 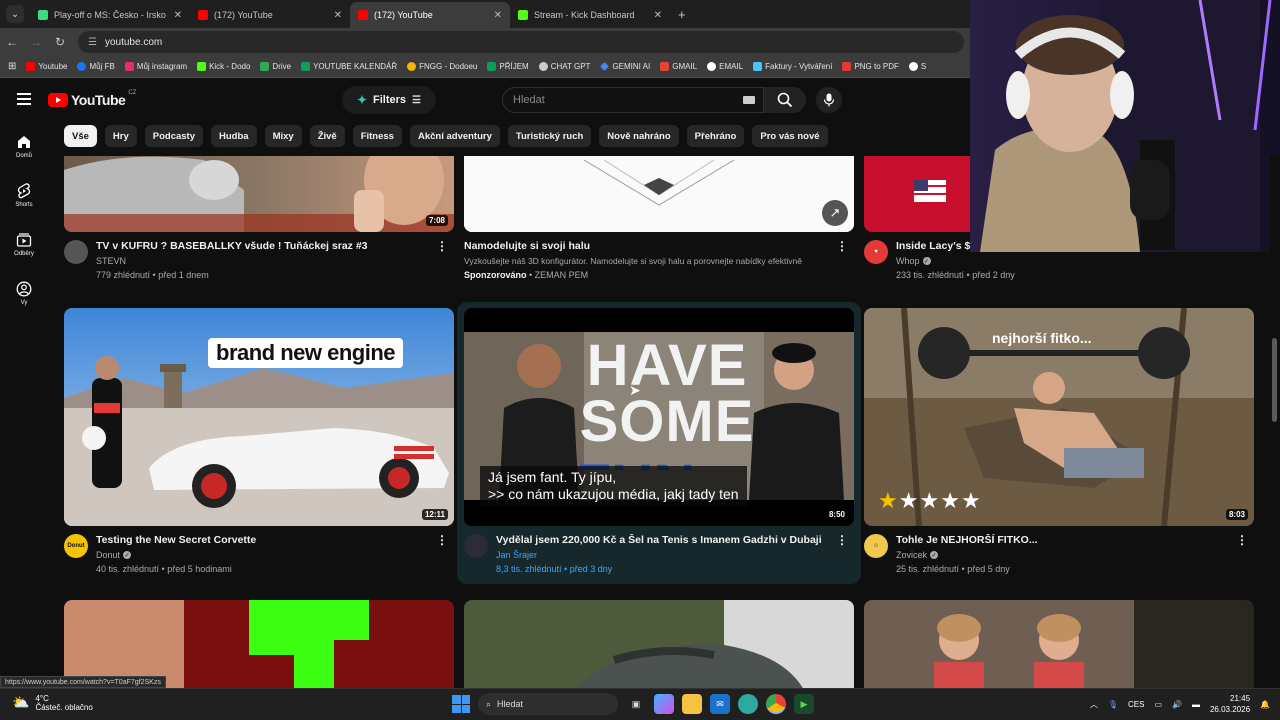 What do you see at coordinates (835, 213) in the screenshot?
I see `open-link-icon: ↗` at bounding box center [835, 213].